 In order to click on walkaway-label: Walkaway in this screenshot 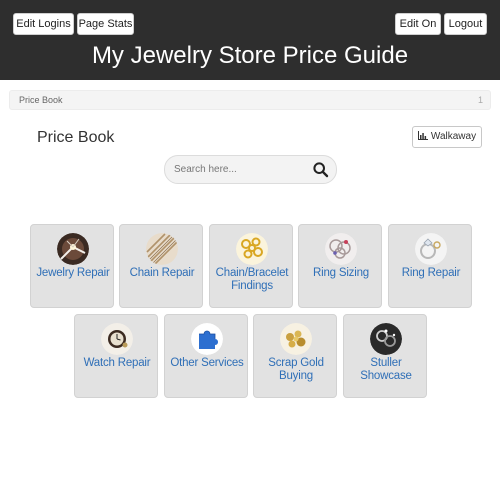, I will do `click(453, 136)`.